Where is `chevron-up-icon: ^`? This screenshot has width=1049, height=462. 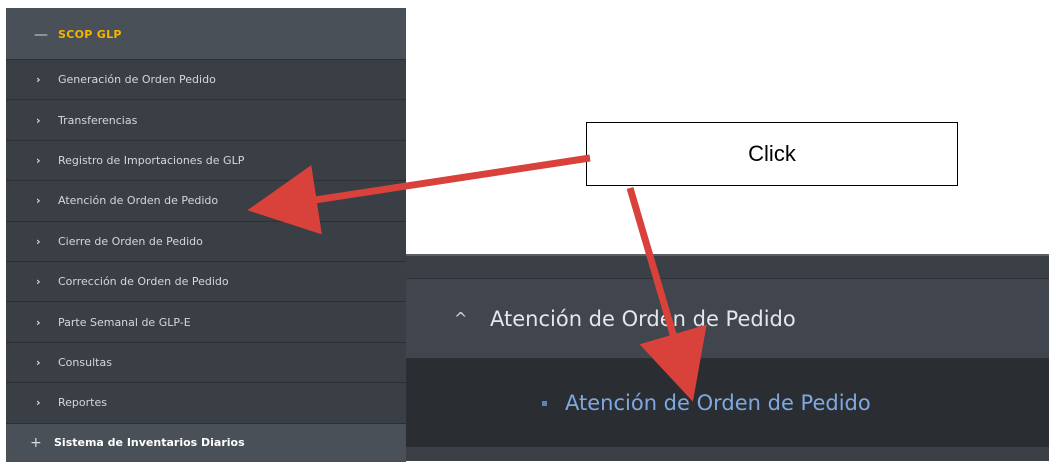 chevron-up-icon: ^ is located at coordinates (461, 318).